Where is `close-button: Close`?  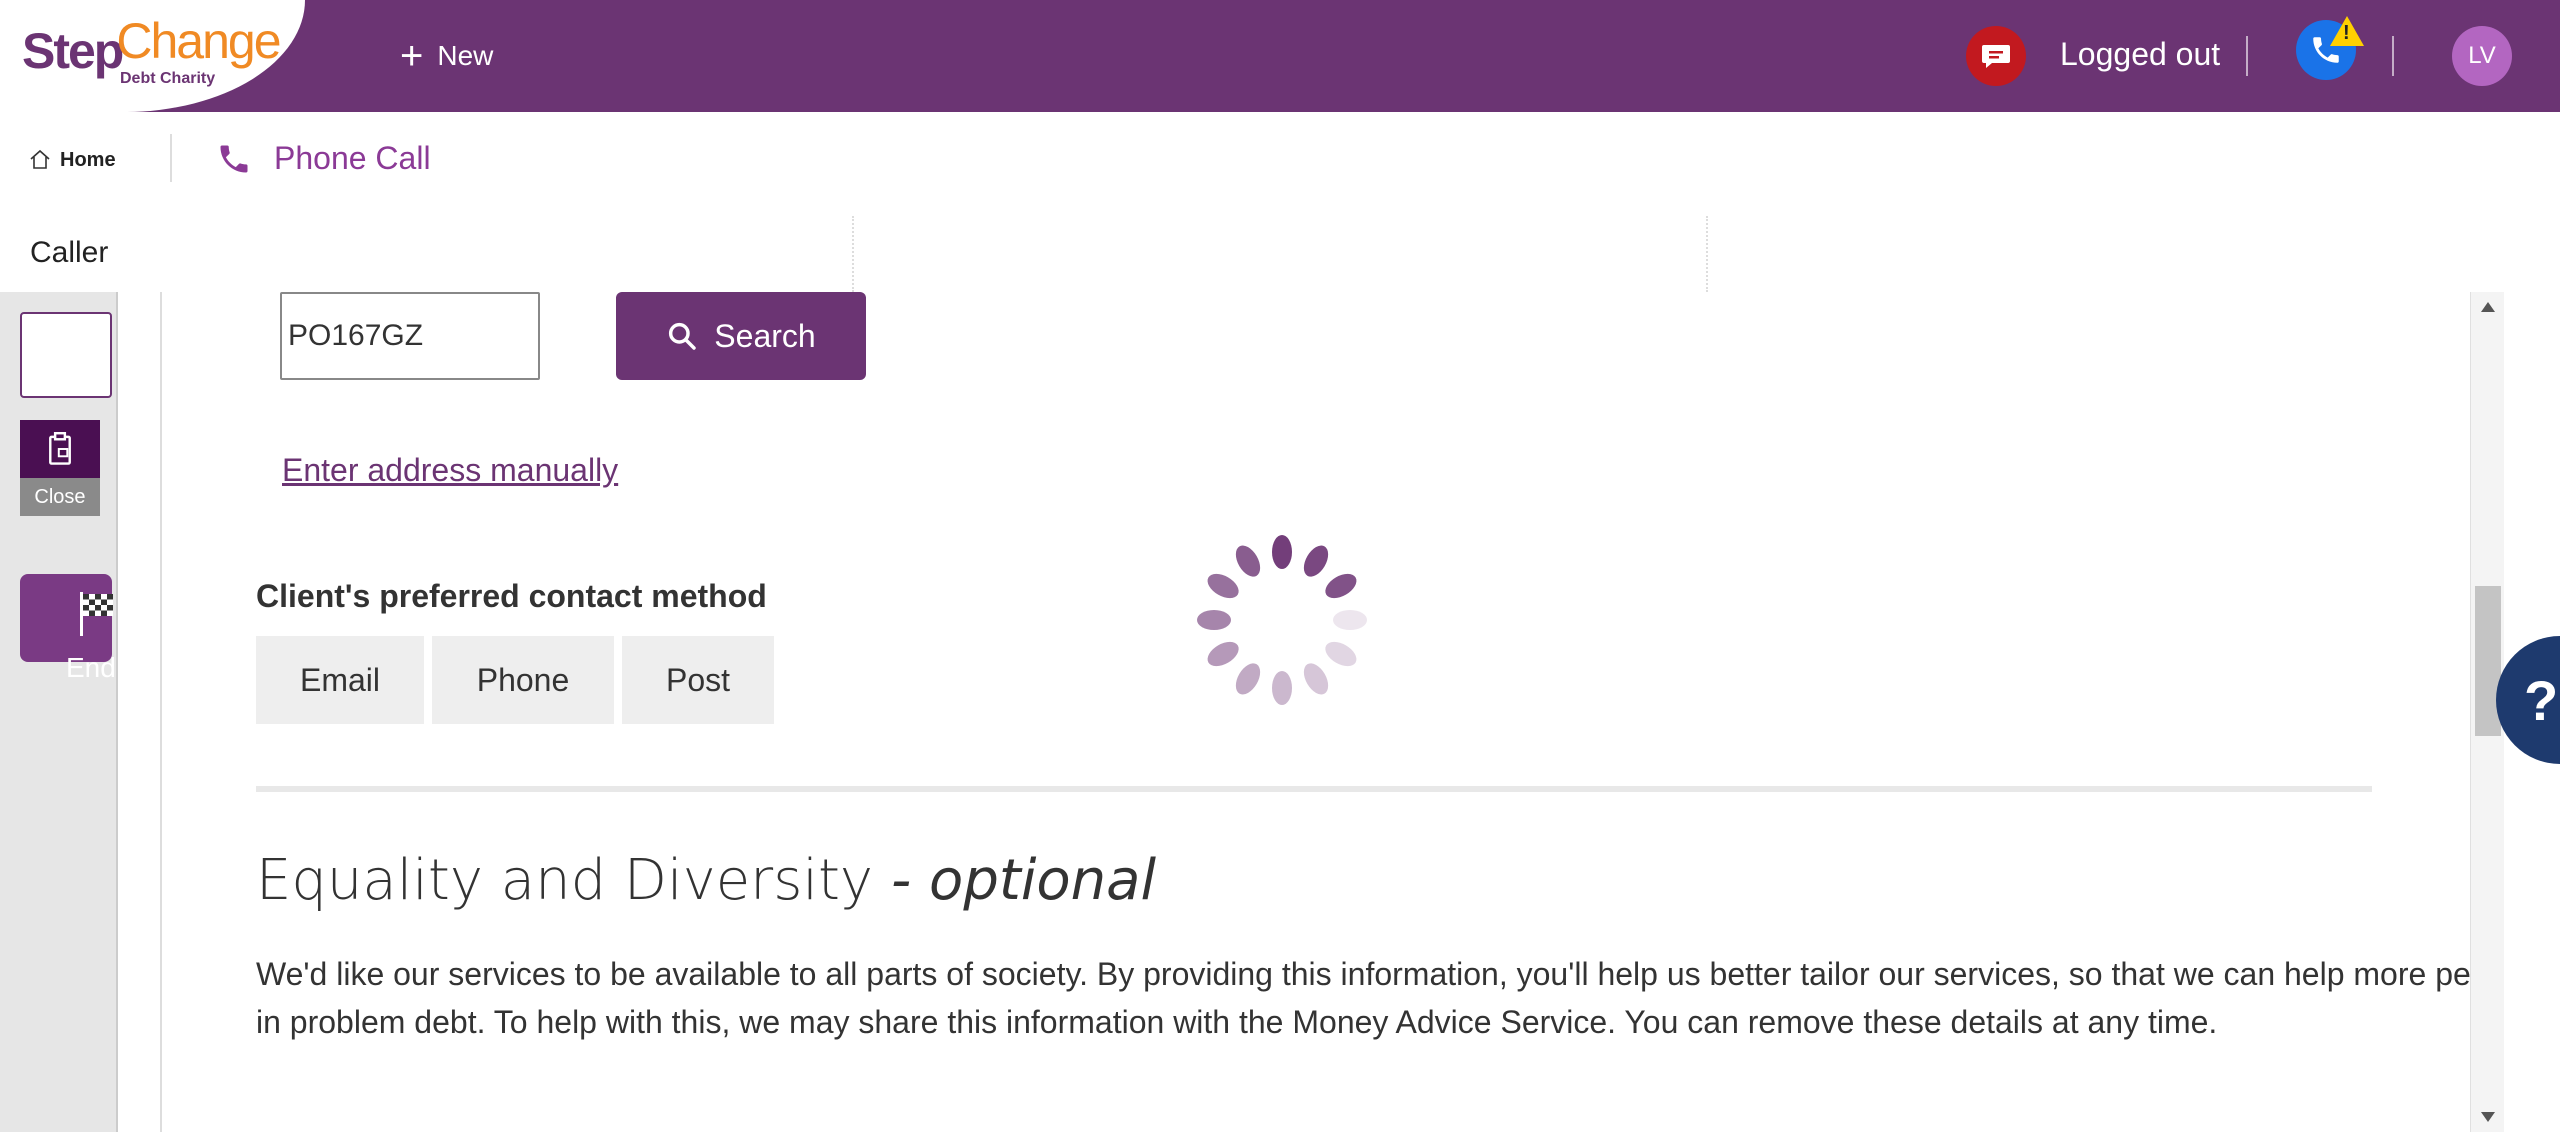 close-button: Close is located at coordinates (60, 497).